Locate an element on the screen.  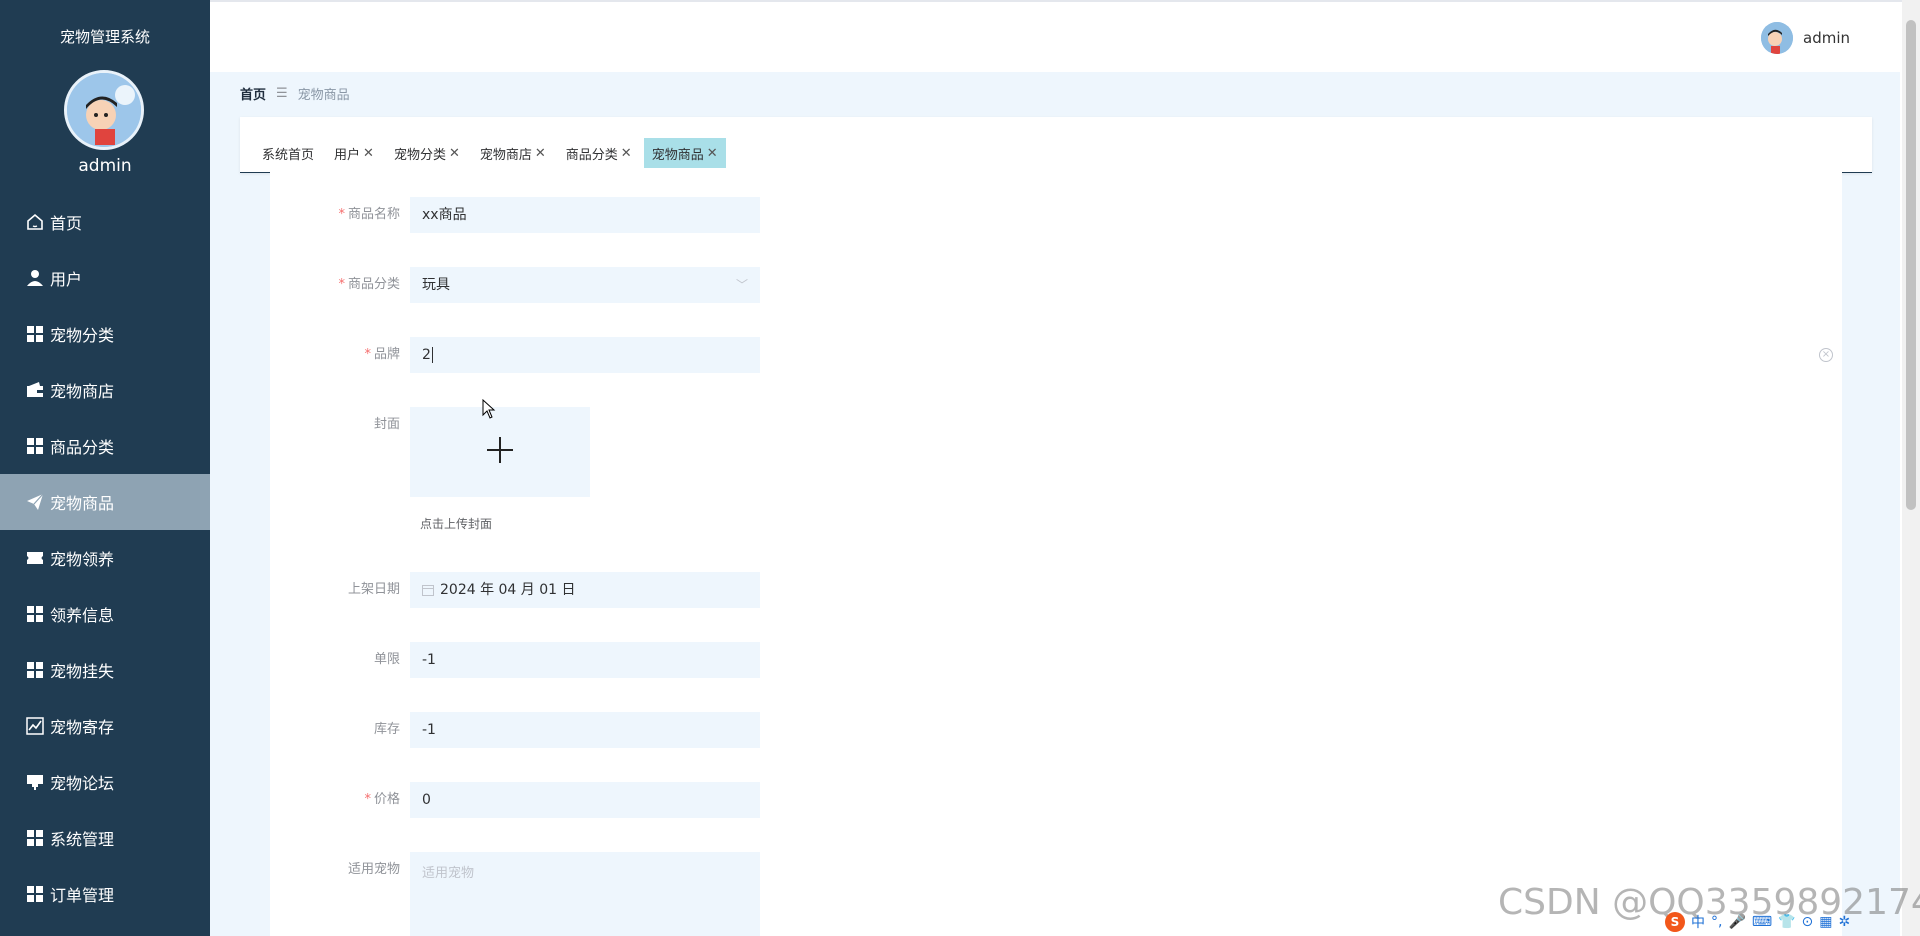
sidebar-item-pet-category: 宠物分类 is located at coordinates (105, 334).